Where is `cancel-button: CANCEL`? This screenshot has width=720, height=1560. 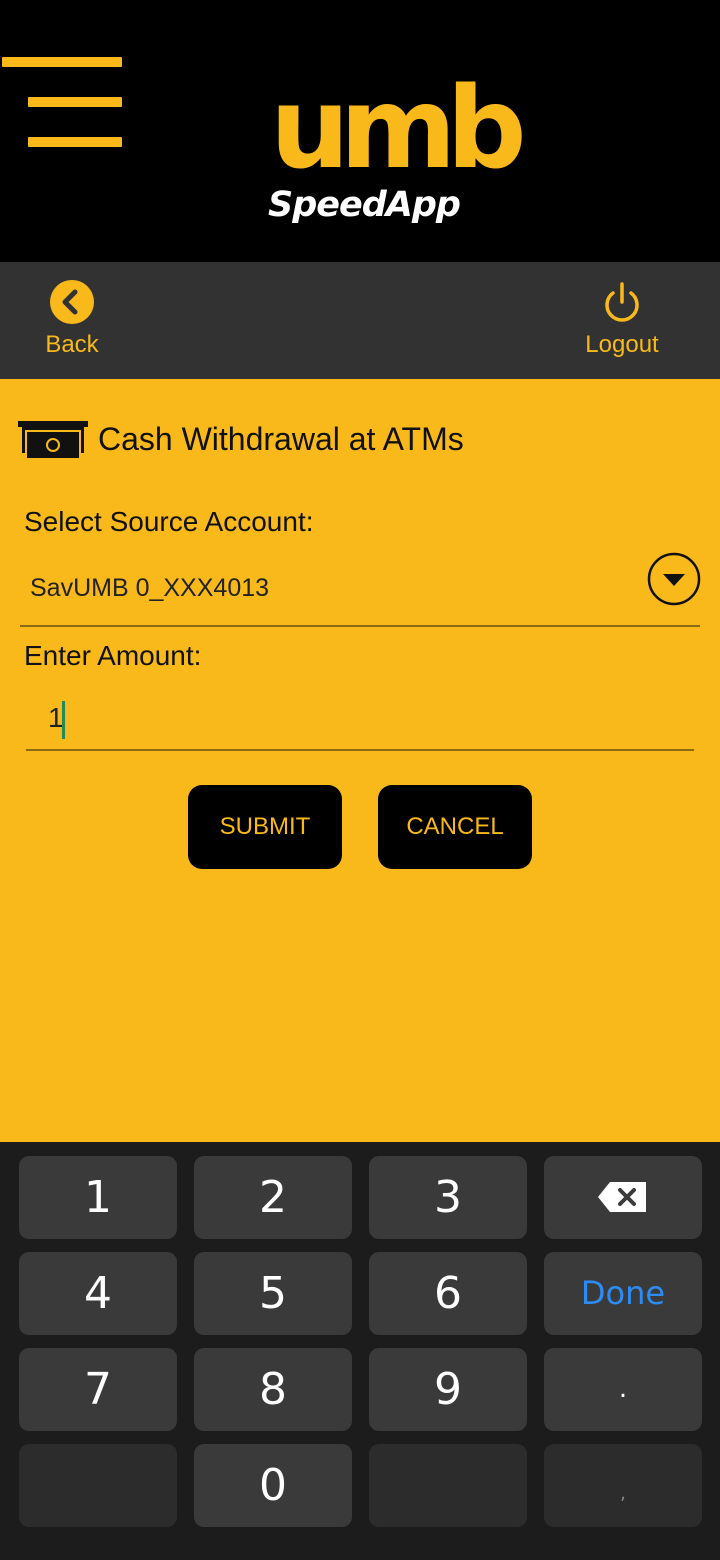
cancel-button: CANCEL is located at coordinates (455, 827).